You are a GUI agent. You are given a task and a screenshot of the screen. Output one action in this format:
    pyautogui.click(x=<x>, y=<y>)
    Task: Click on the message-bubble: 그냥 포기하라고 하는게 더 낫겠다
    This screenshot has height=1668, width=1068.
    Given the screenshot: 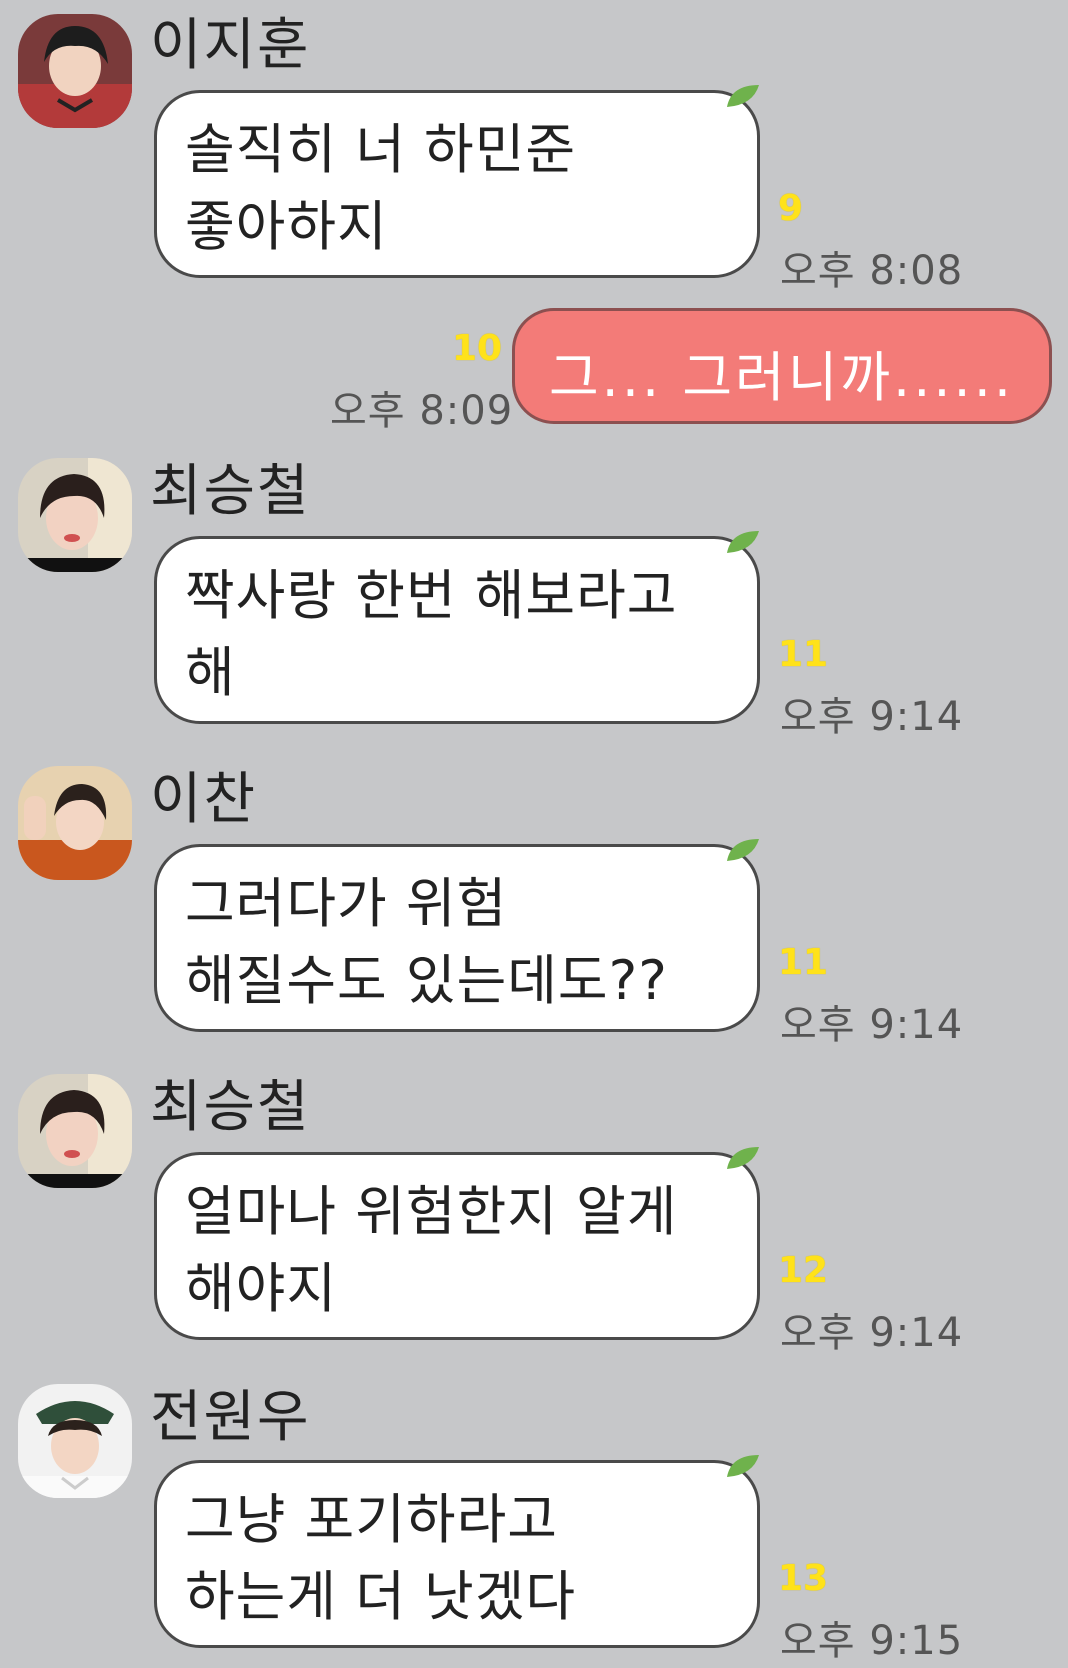 What is the action you would take?
    pyautogui.click(x=457, y=1551)
    